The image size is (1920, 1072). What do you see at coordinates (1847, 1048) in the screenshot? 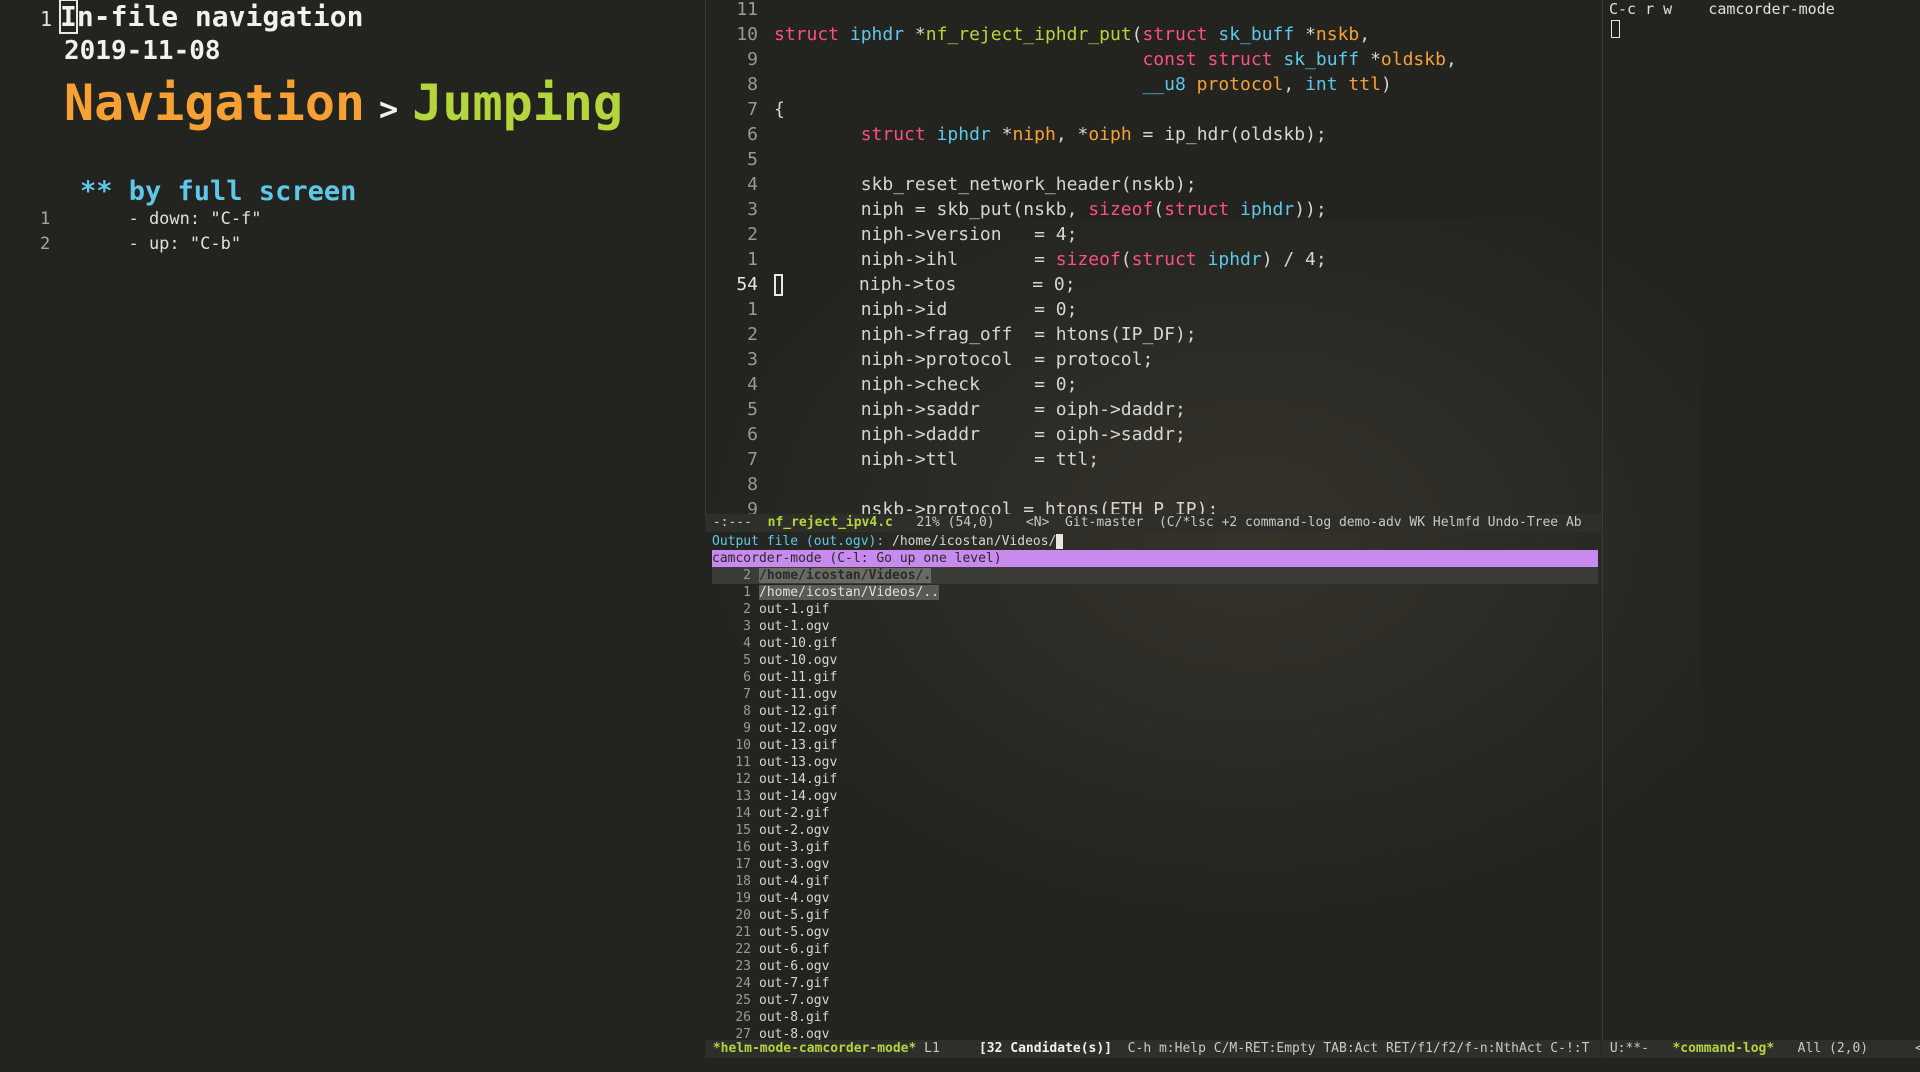
I see `mode-line-info: All (2,0) <` at bounding box center [1847, 1048].